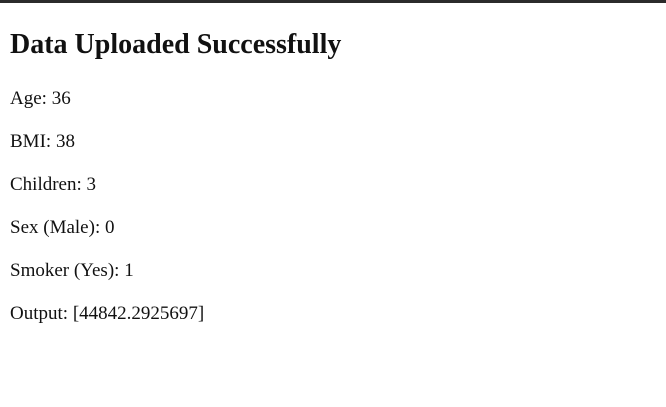  I want to click on smoker-yes-row: Smoker (Yes): 1, so click(72, 271).